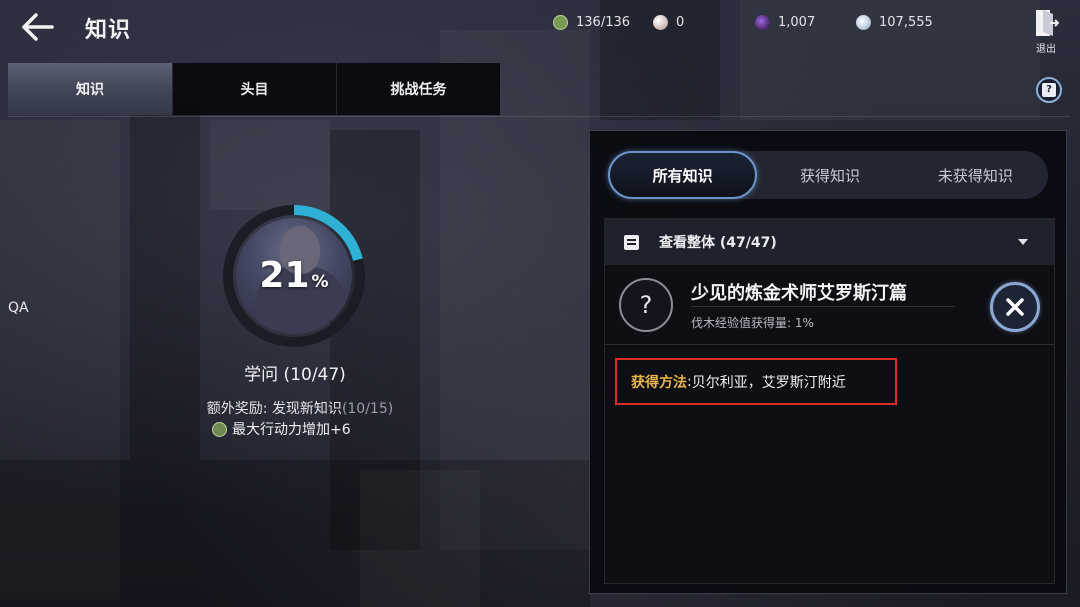 The image size is (1080, 607). Describe the element at coordinates (768, 382) in the screenshot. I see `acquire-method-value: 贝尔利亚，艾罗斯汀附近` at that location.